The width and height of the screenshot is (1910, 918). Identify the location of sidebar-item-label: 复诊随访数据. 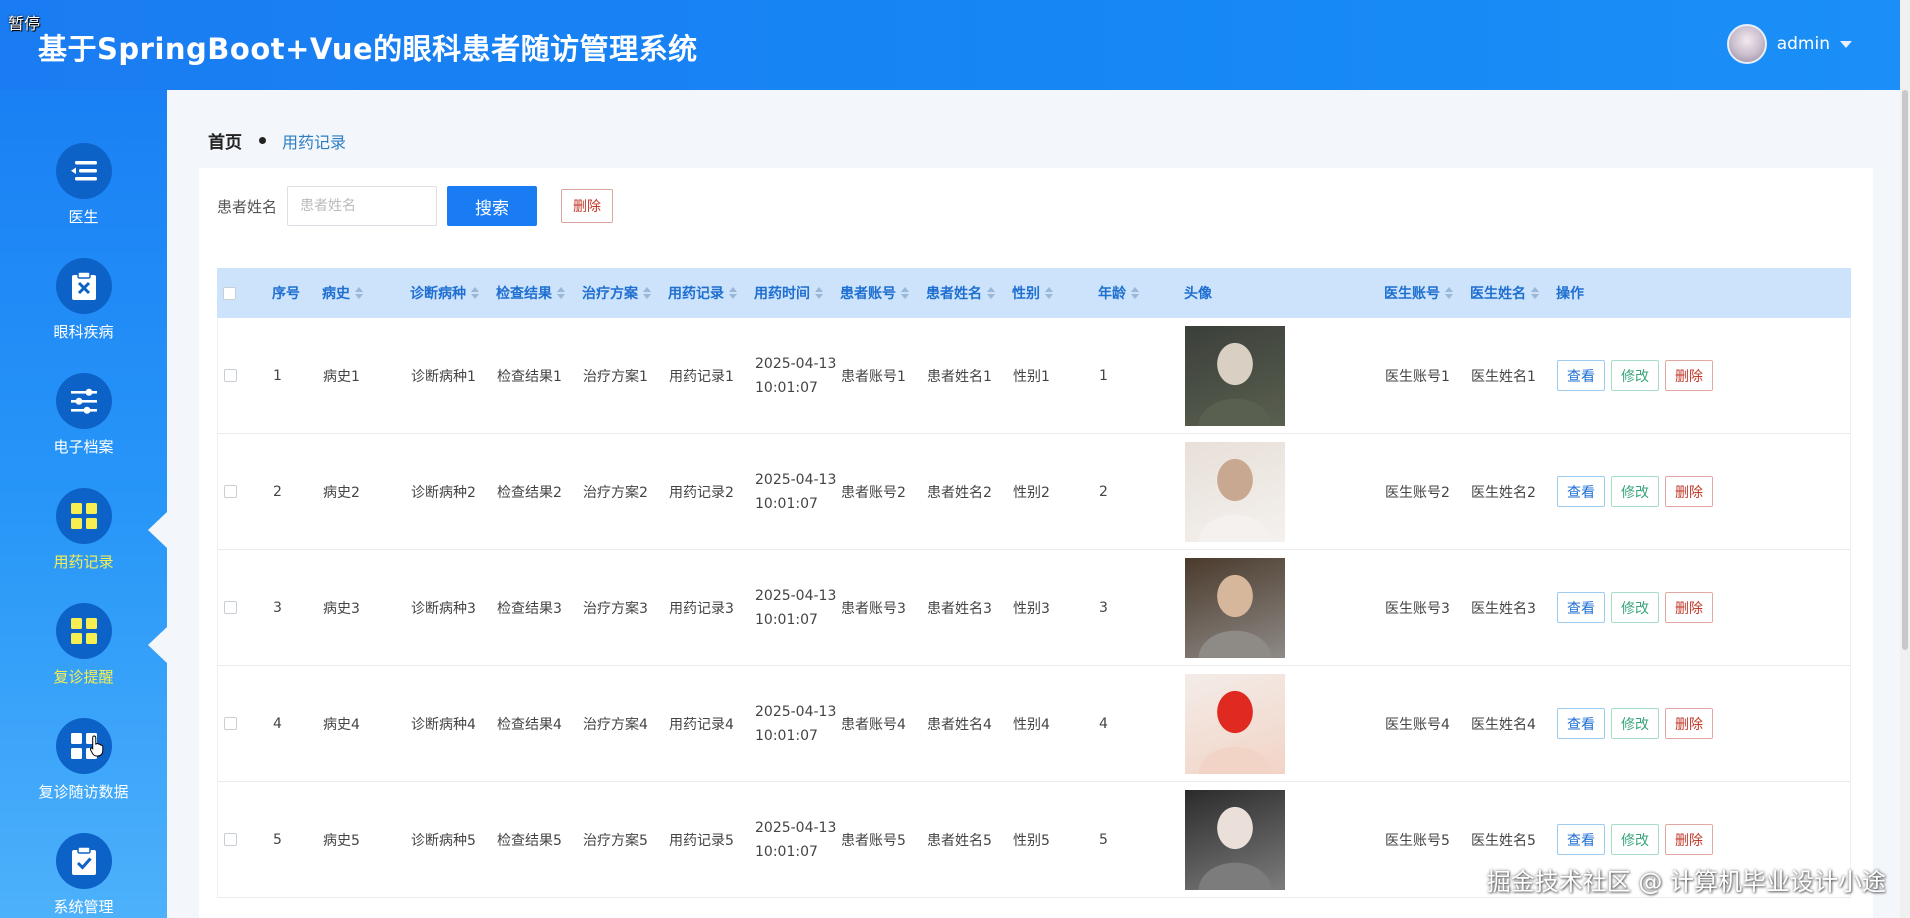
(83, 792).